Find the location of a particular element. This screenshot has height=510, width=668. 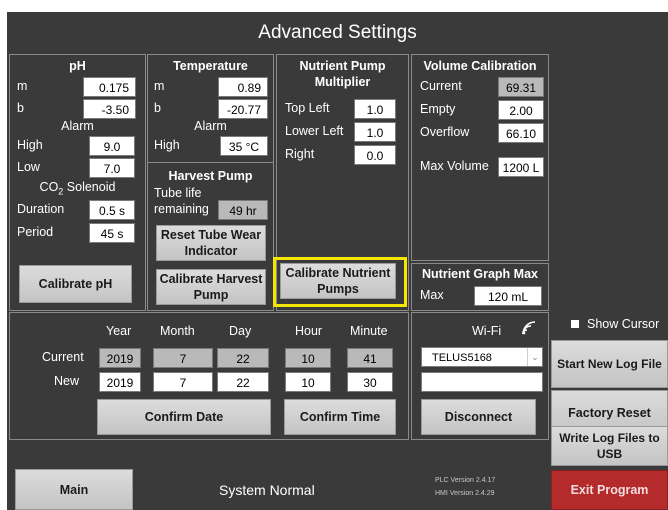

current-year-value: 2019 is located at coordinates (120, 358).